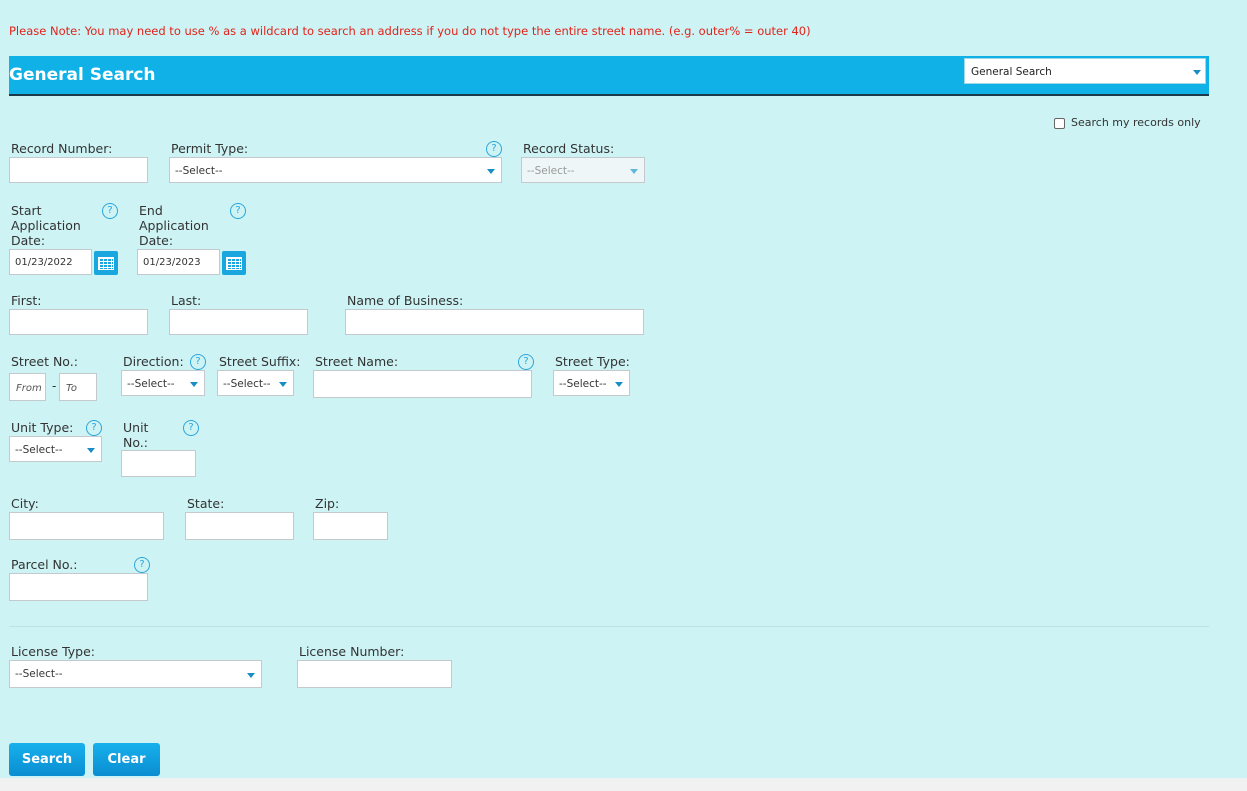  I want to click on street-type-label: Street Type:, so click(592, 361).